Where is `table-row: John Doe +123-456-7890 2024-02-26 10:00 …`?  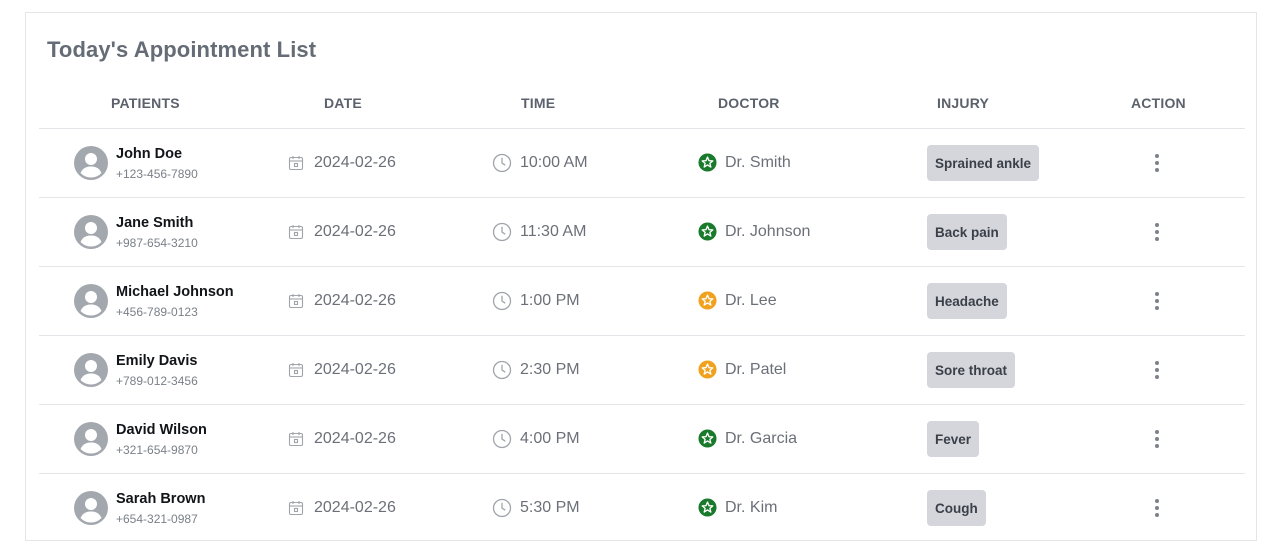
table-row: John Doe +123-456-7890 2024-02-26 10:00 … is located at coordinates (642, 163).